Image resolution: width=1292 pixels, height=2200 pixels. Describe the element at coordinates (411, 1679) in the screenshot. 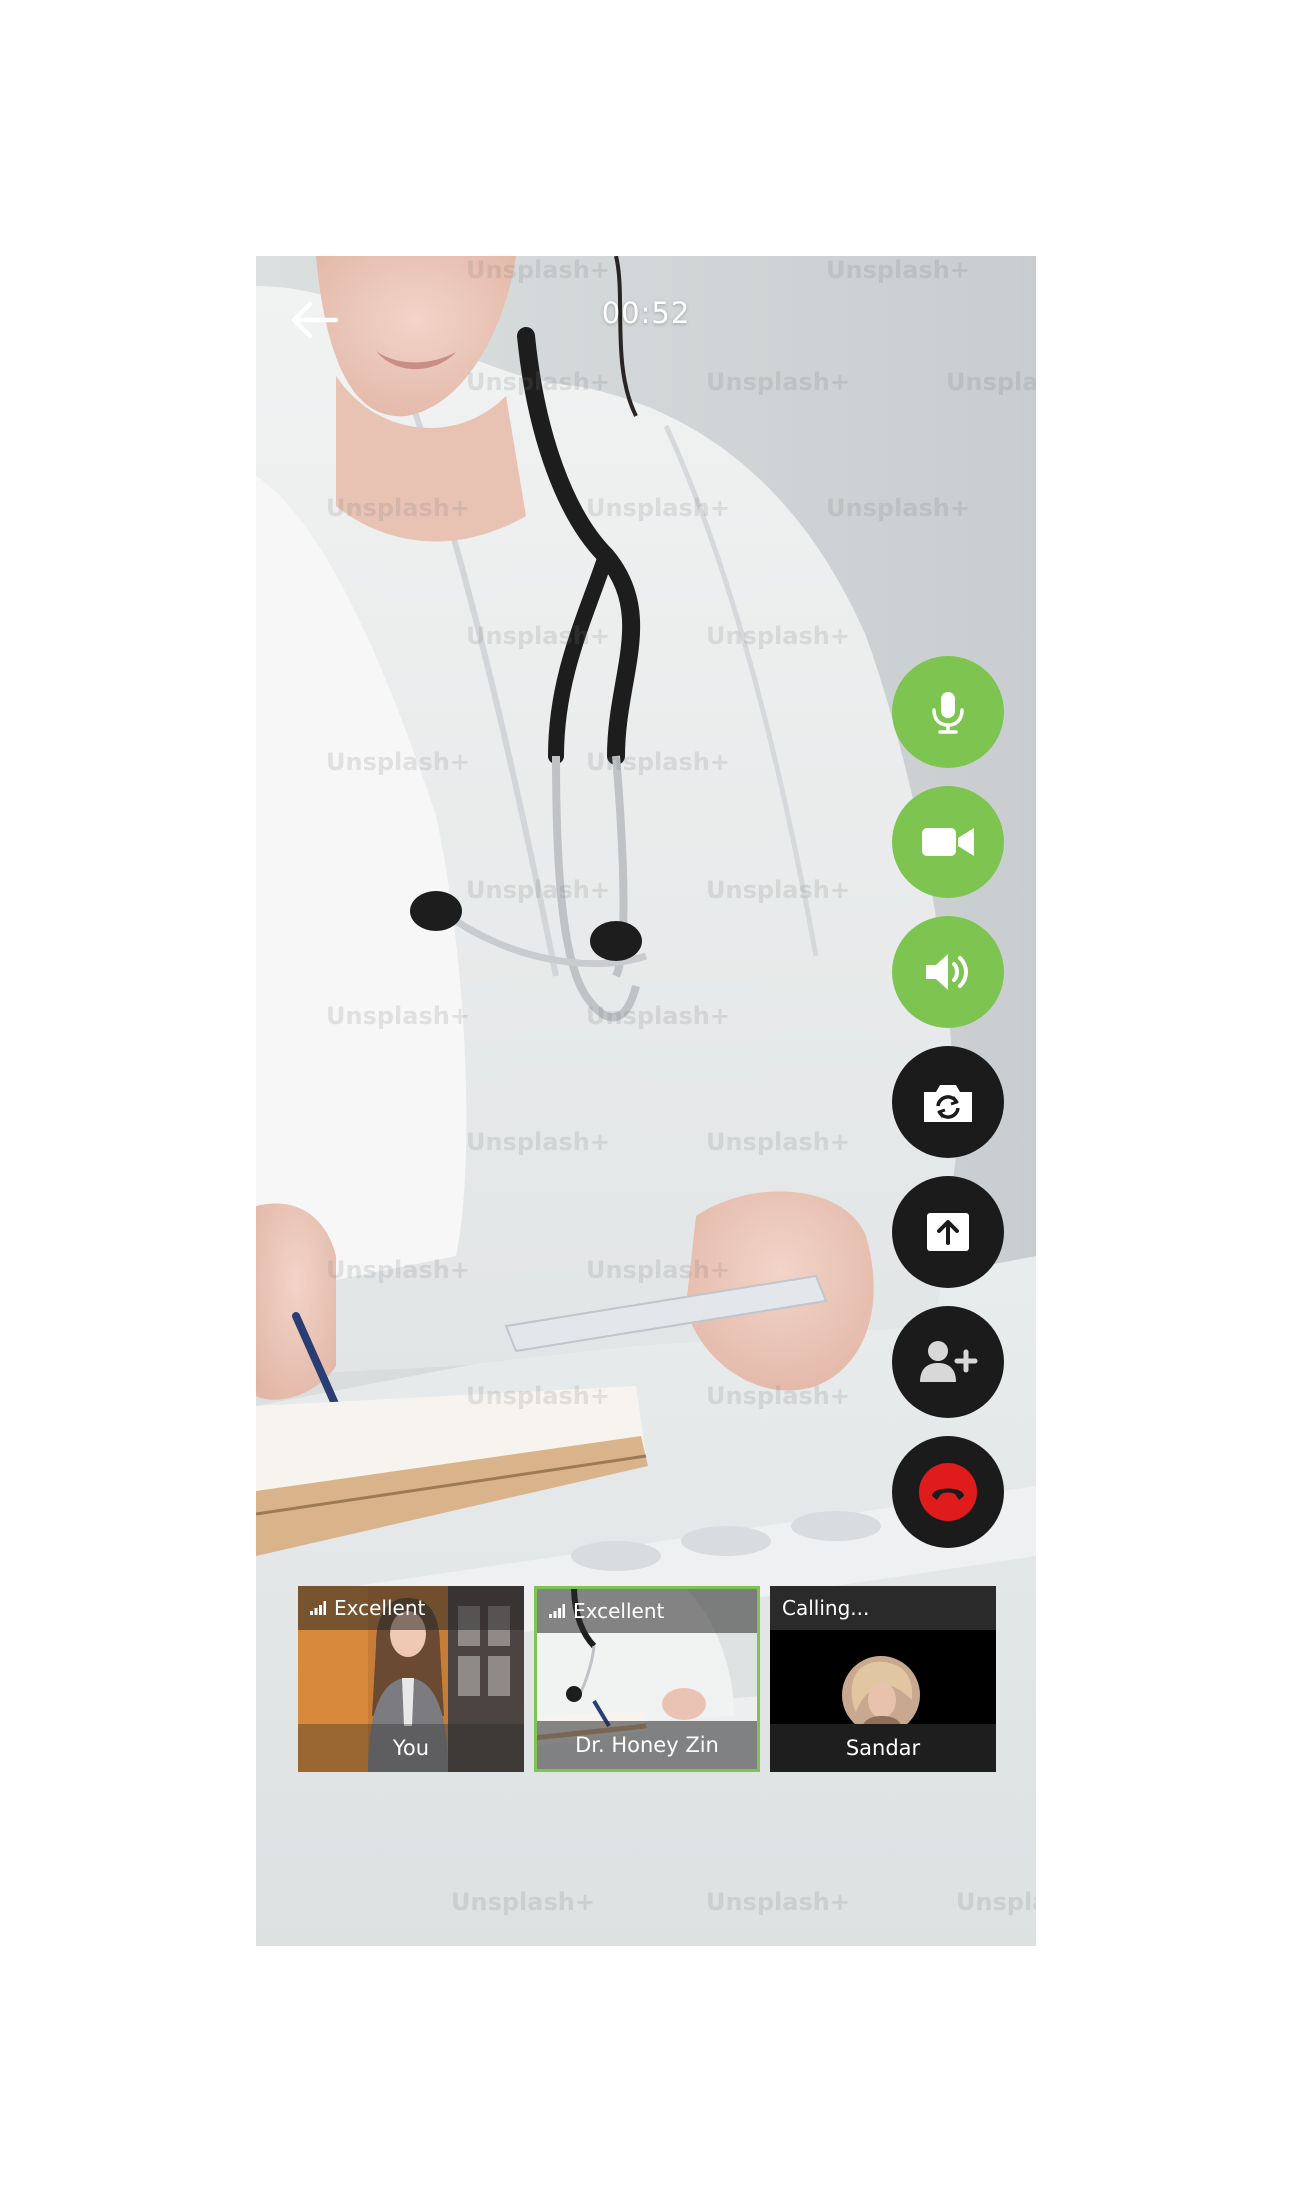

I see `participant-tile-you: Excellent You` at that location.